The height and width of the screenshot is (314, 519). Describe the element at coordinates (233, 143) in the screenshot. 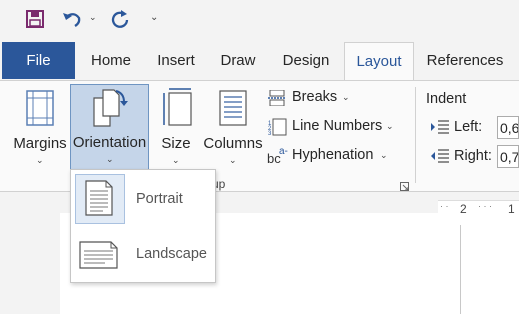

I see `columns-label: Columns` at that location.